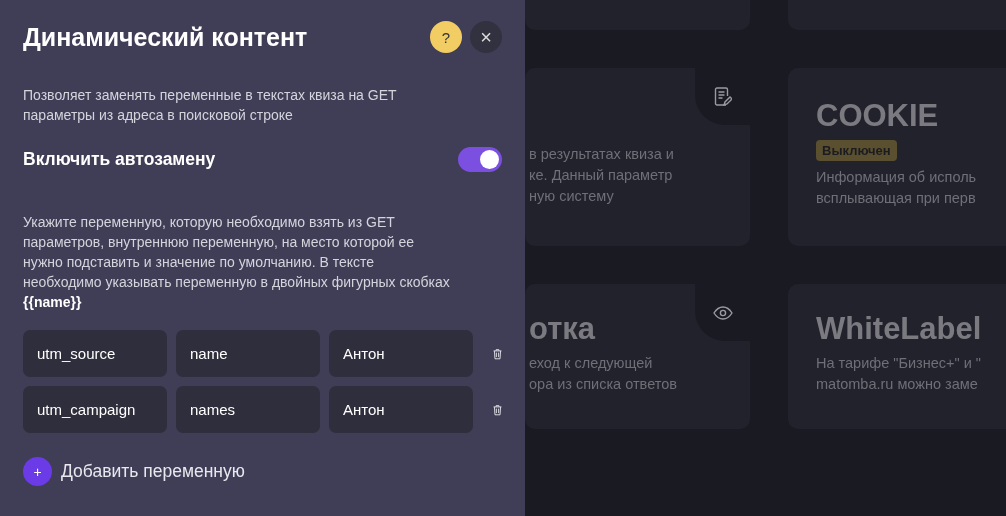 The height and width of the screenshot is (516, 1006). Describe the element at coordinates (480, 159) in the screenshot. I see `toggle-switch` at that location.